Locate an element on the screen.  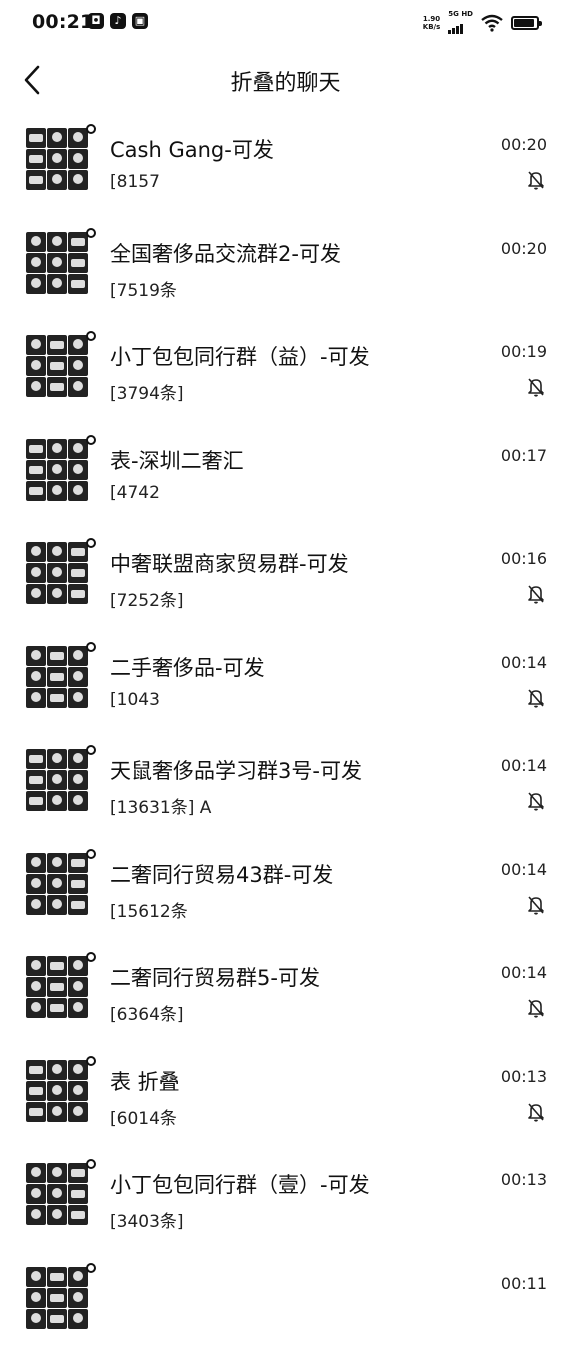
chat-list-item: 二奢同行贸易43群-可发[15612条00:14 is located at coordinates (285, 893).